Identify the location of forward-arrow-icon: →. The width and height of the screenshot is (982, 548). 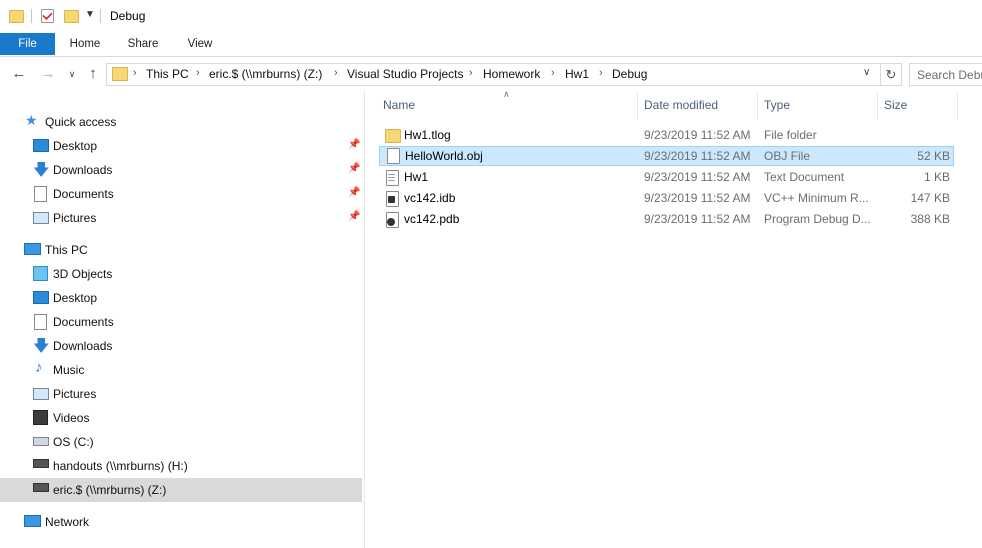
(48, 74).